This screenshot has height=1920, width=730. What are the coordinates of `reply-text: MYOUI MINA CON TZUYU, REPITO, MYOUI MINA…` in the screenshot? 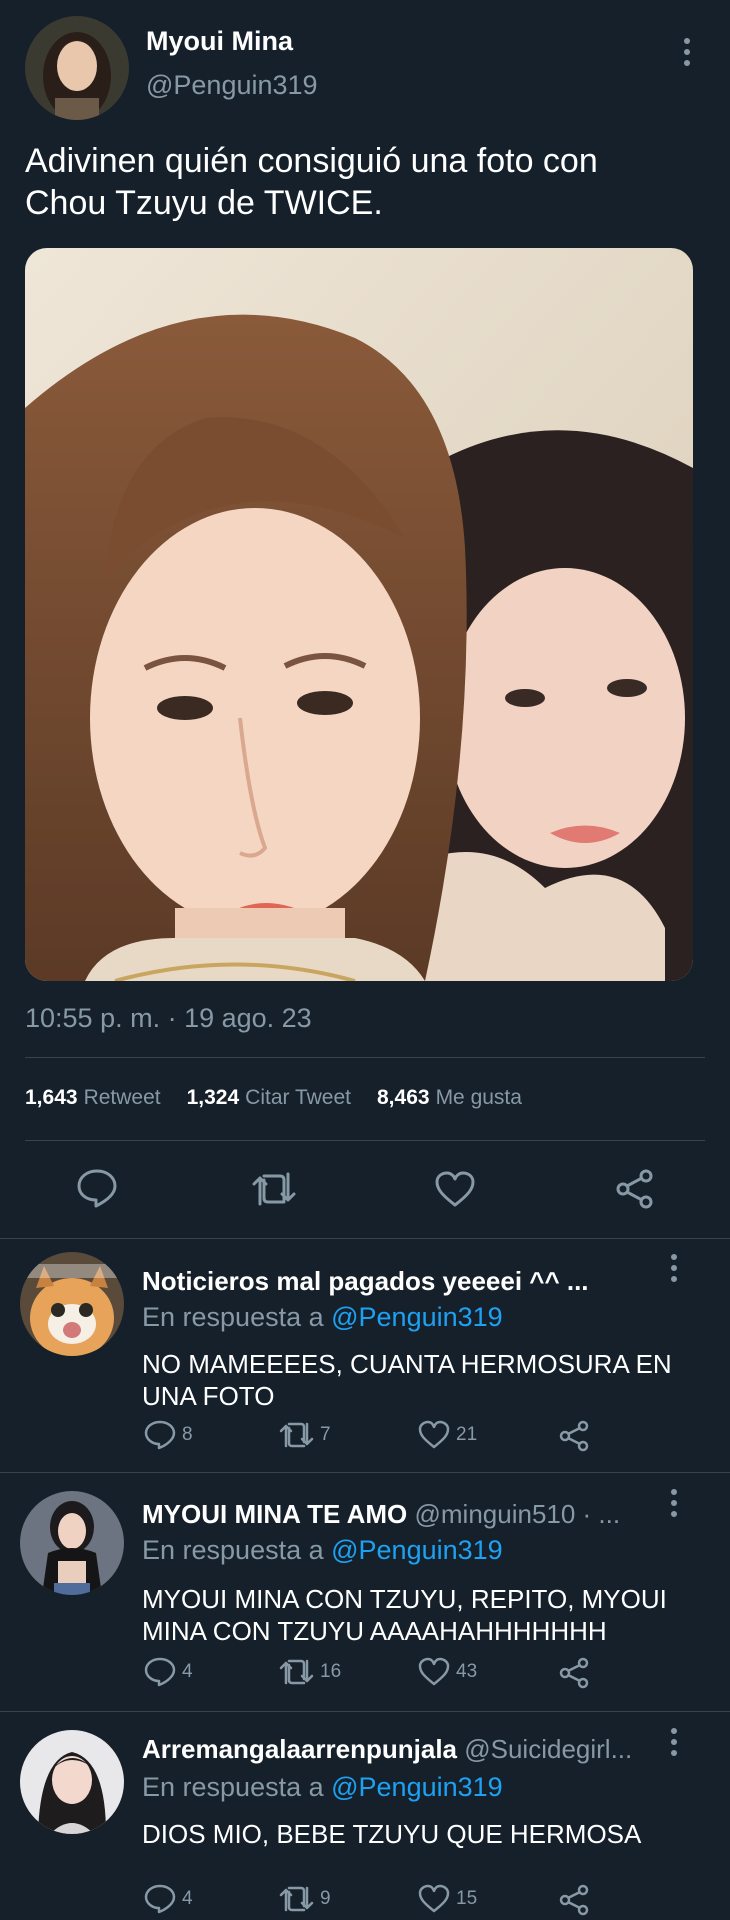 It's located at (422, 1615).